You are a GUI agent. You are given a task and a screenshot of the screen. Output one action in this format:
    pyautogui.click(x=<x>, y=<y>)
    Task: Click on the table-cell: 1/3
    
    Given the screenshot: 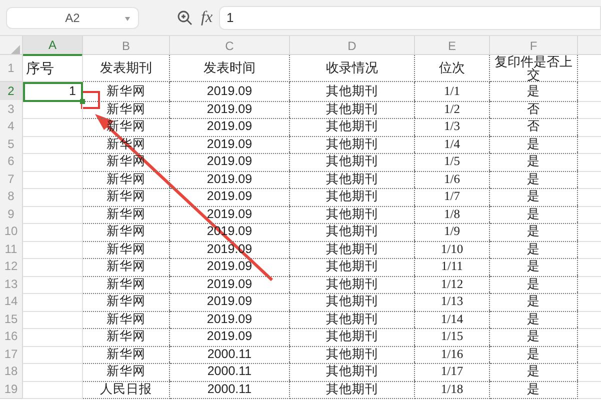 What is the action you would take?
    pyautogui.click(x=452, y=127)
    